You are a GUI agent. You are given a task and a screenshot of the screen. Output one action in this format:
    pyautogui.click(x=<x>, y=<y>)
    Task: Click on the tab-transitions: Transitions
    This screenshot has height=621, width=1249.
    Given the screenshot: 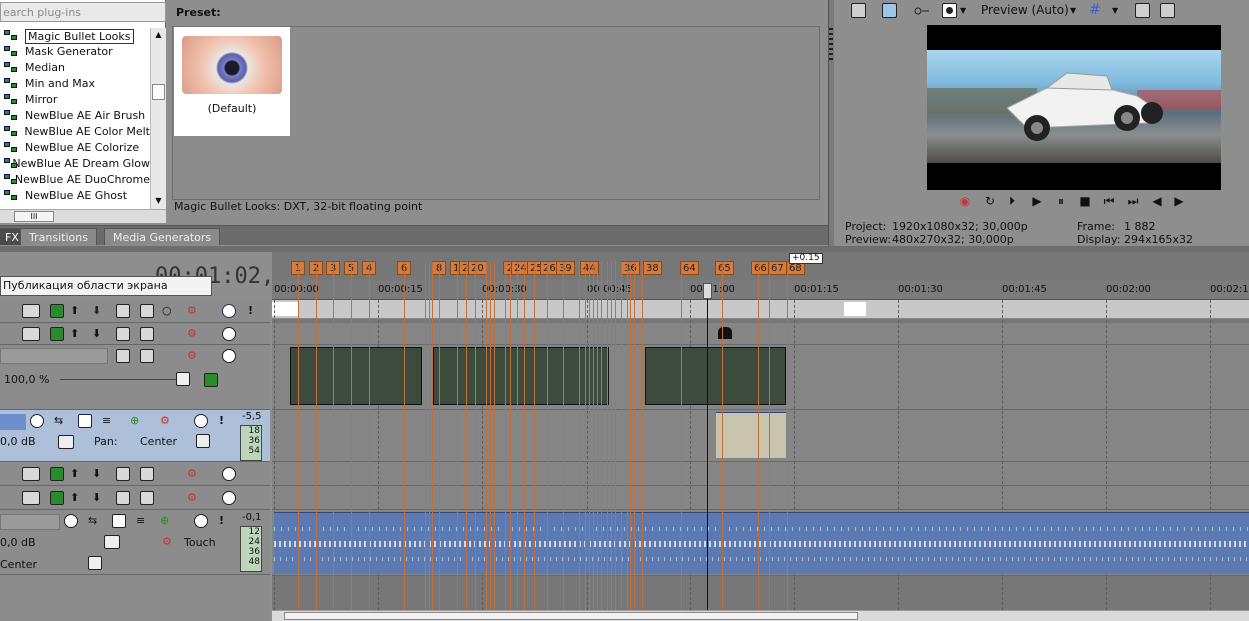 What is the action you would take?
    pyautogui.click(x=58, y=236)
    